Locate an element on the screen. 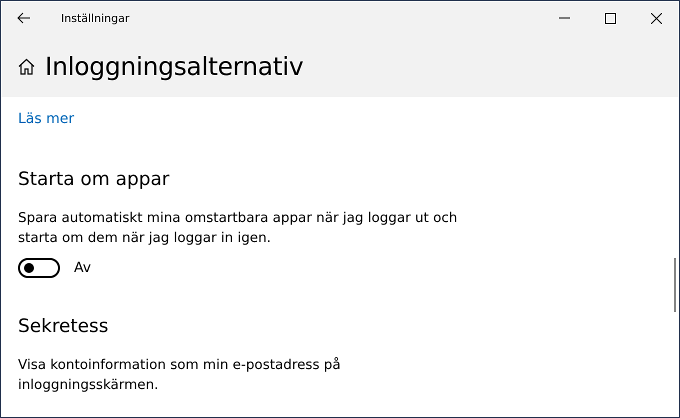 The image size is (680, 418). maximize-icon is located at coordinates (610, 18).